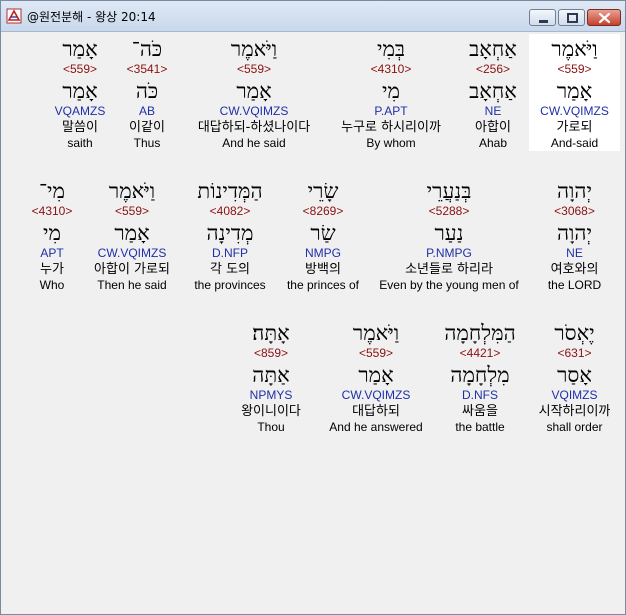  Describe the element at coordinates (480, 353) in the screenshot. I see `strong-number: <4421>` at that location.